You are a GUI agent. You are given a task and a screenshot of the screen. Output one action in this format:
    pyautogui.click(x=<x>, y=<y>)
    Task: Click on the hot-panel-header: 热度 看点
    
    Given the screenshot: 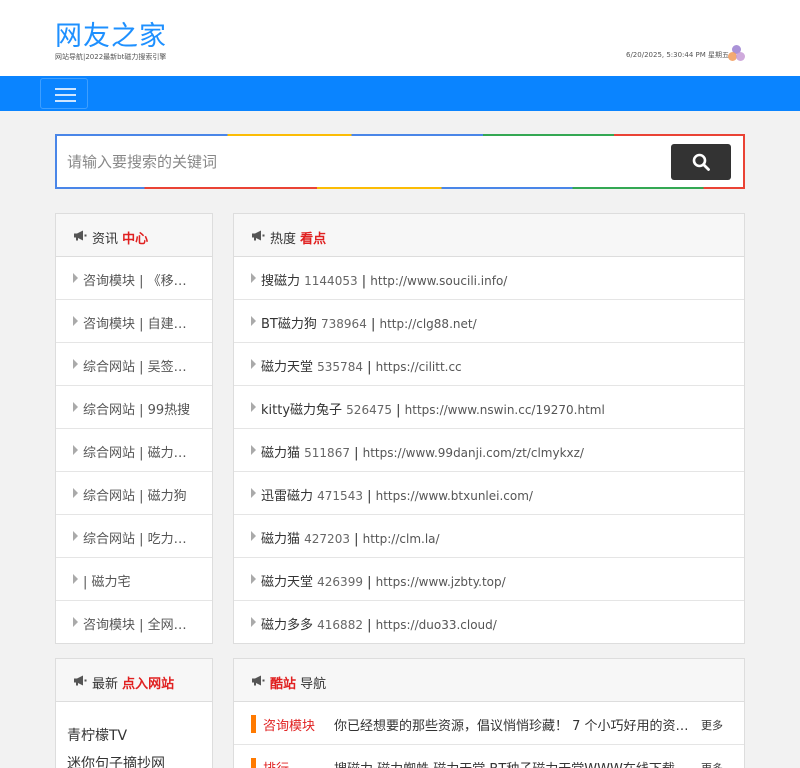 What is the action you would take?
    pyautogui.click(x=489, y=235)
    